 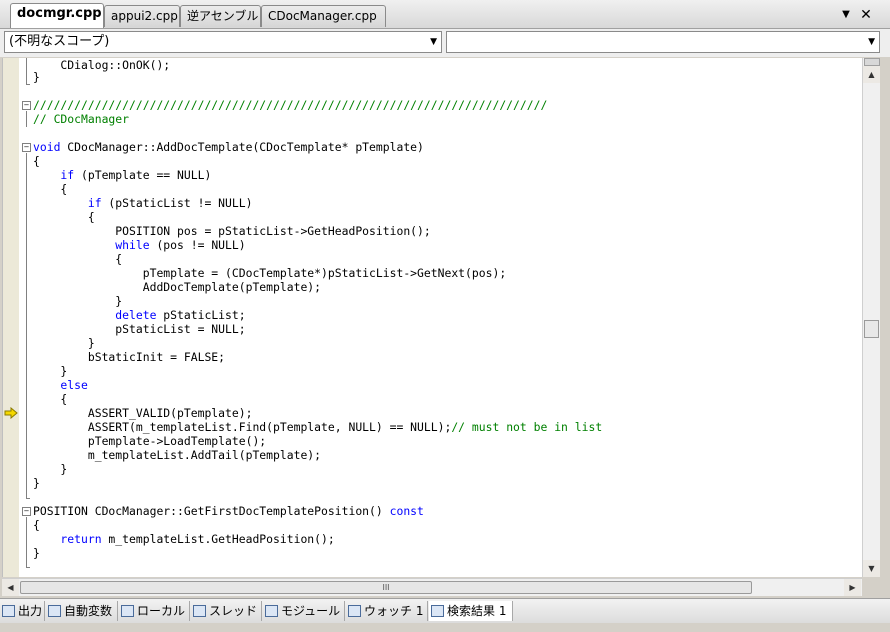 What do you see at coordinates (223, 42) in the screenshot?
I see `scope-dropdown: (不明なスコープ) ▼` at bounding box center [223, 42].